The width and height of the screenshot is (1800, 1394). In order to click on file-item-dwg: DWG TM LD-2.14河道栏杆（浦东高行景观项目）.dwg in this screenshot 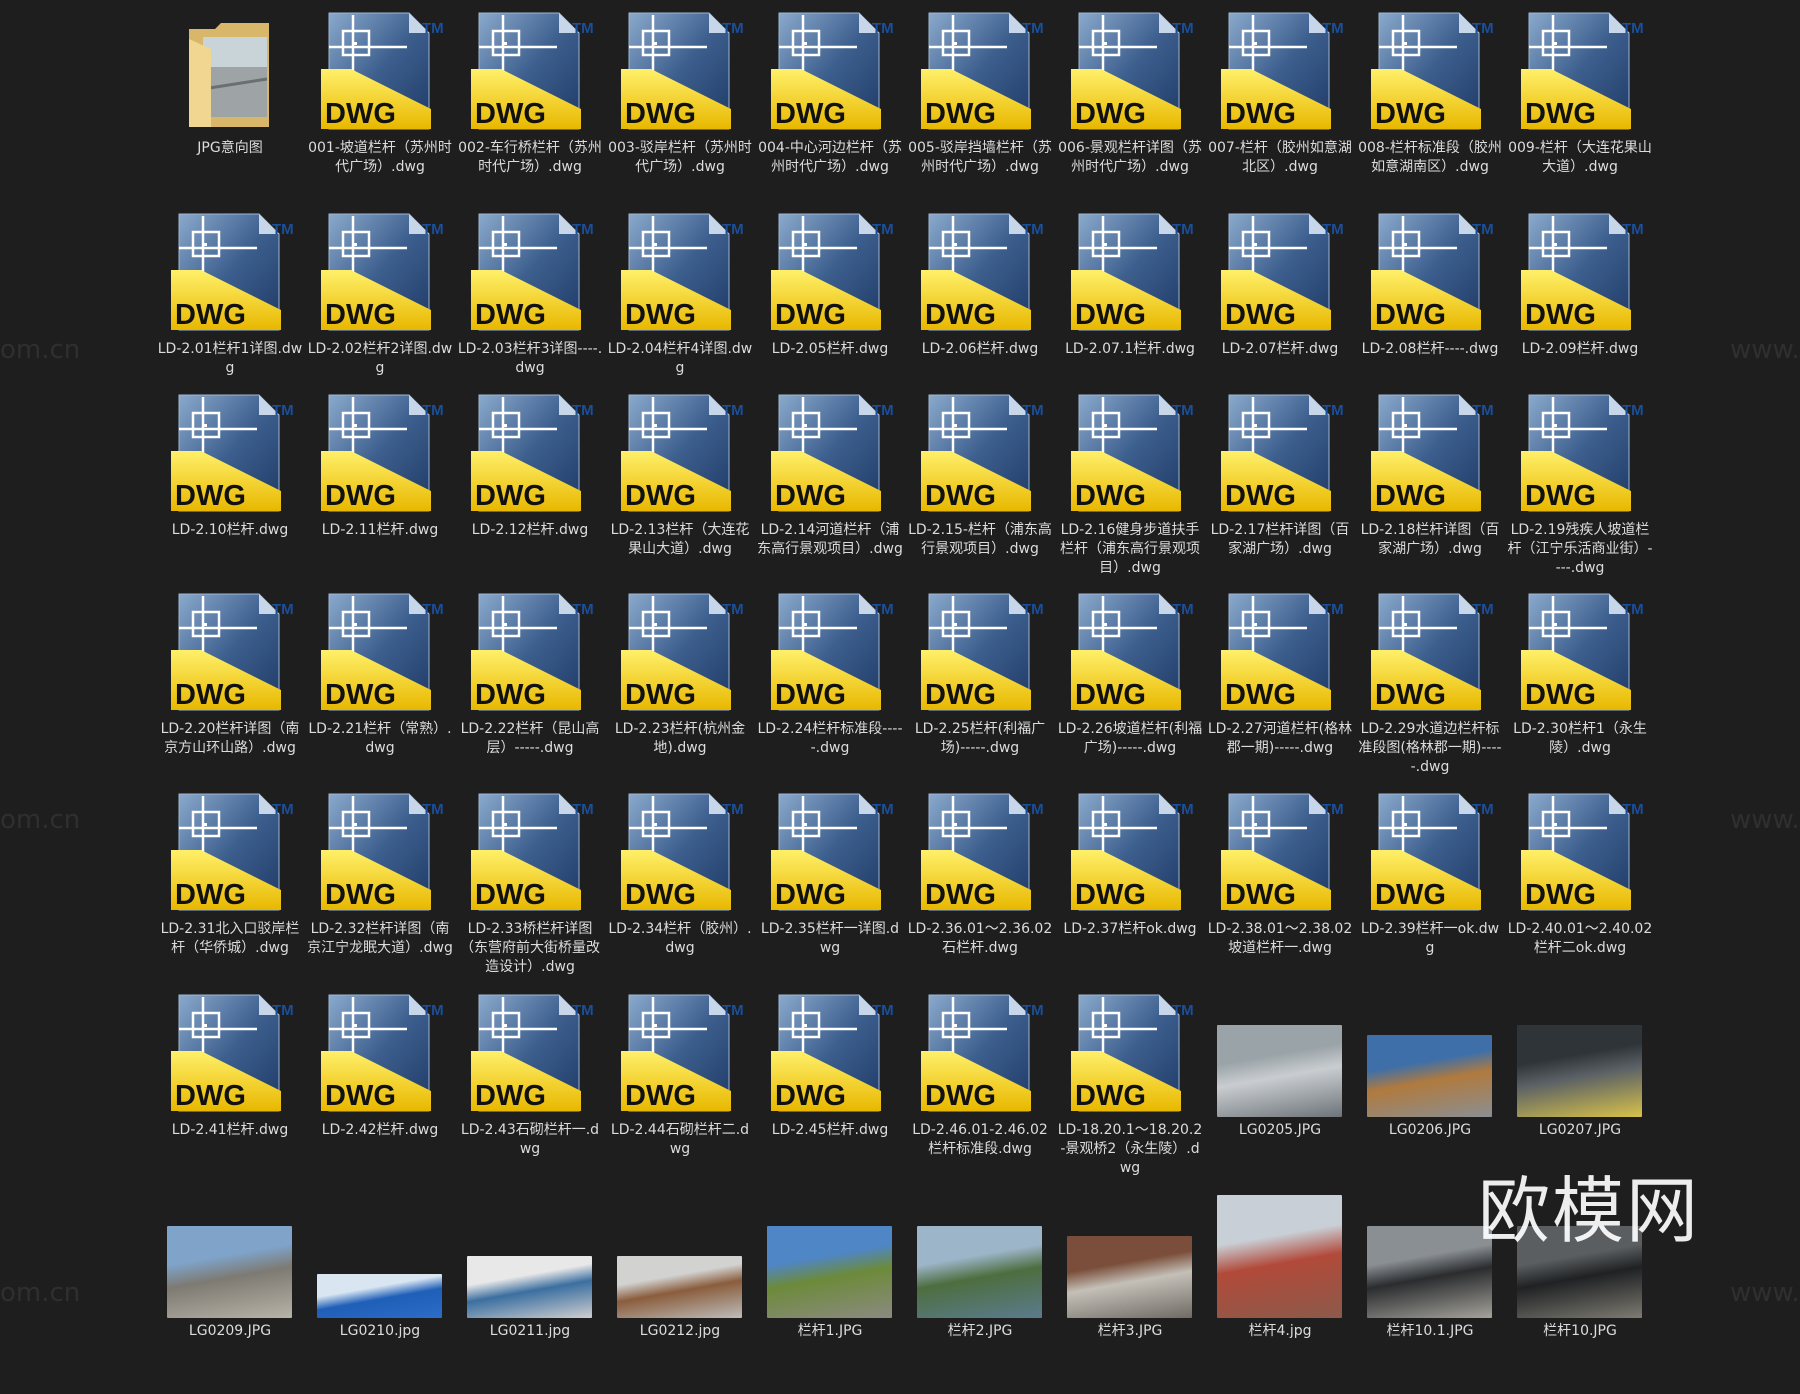, I will do `click(830, 493)`.